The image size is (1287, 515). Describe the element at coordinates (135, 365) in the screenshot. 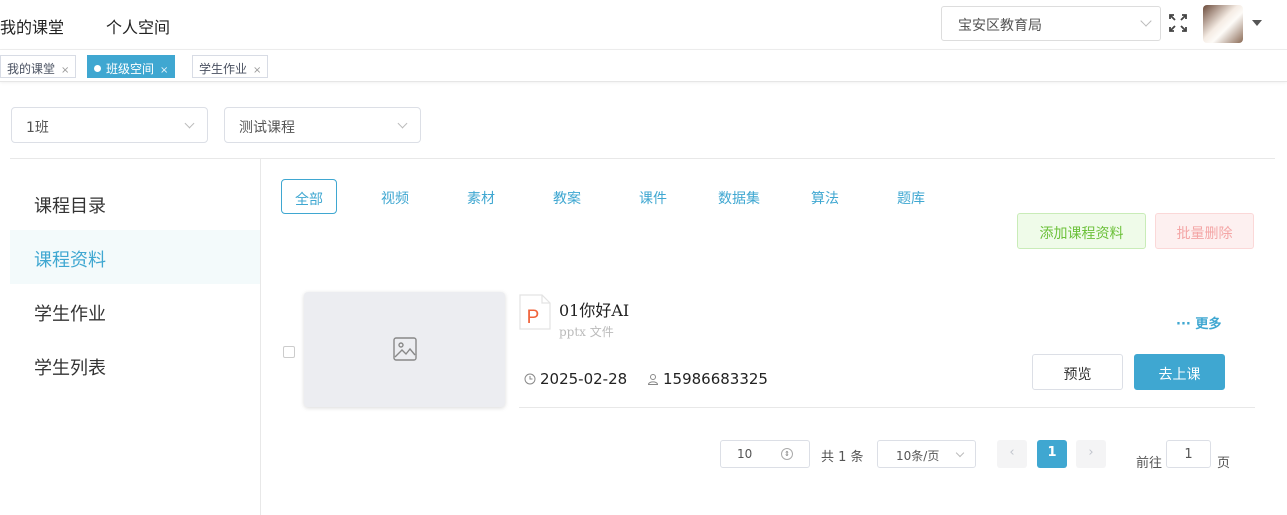

I see `sidebar-item-student-list: 学生列表` at that location.